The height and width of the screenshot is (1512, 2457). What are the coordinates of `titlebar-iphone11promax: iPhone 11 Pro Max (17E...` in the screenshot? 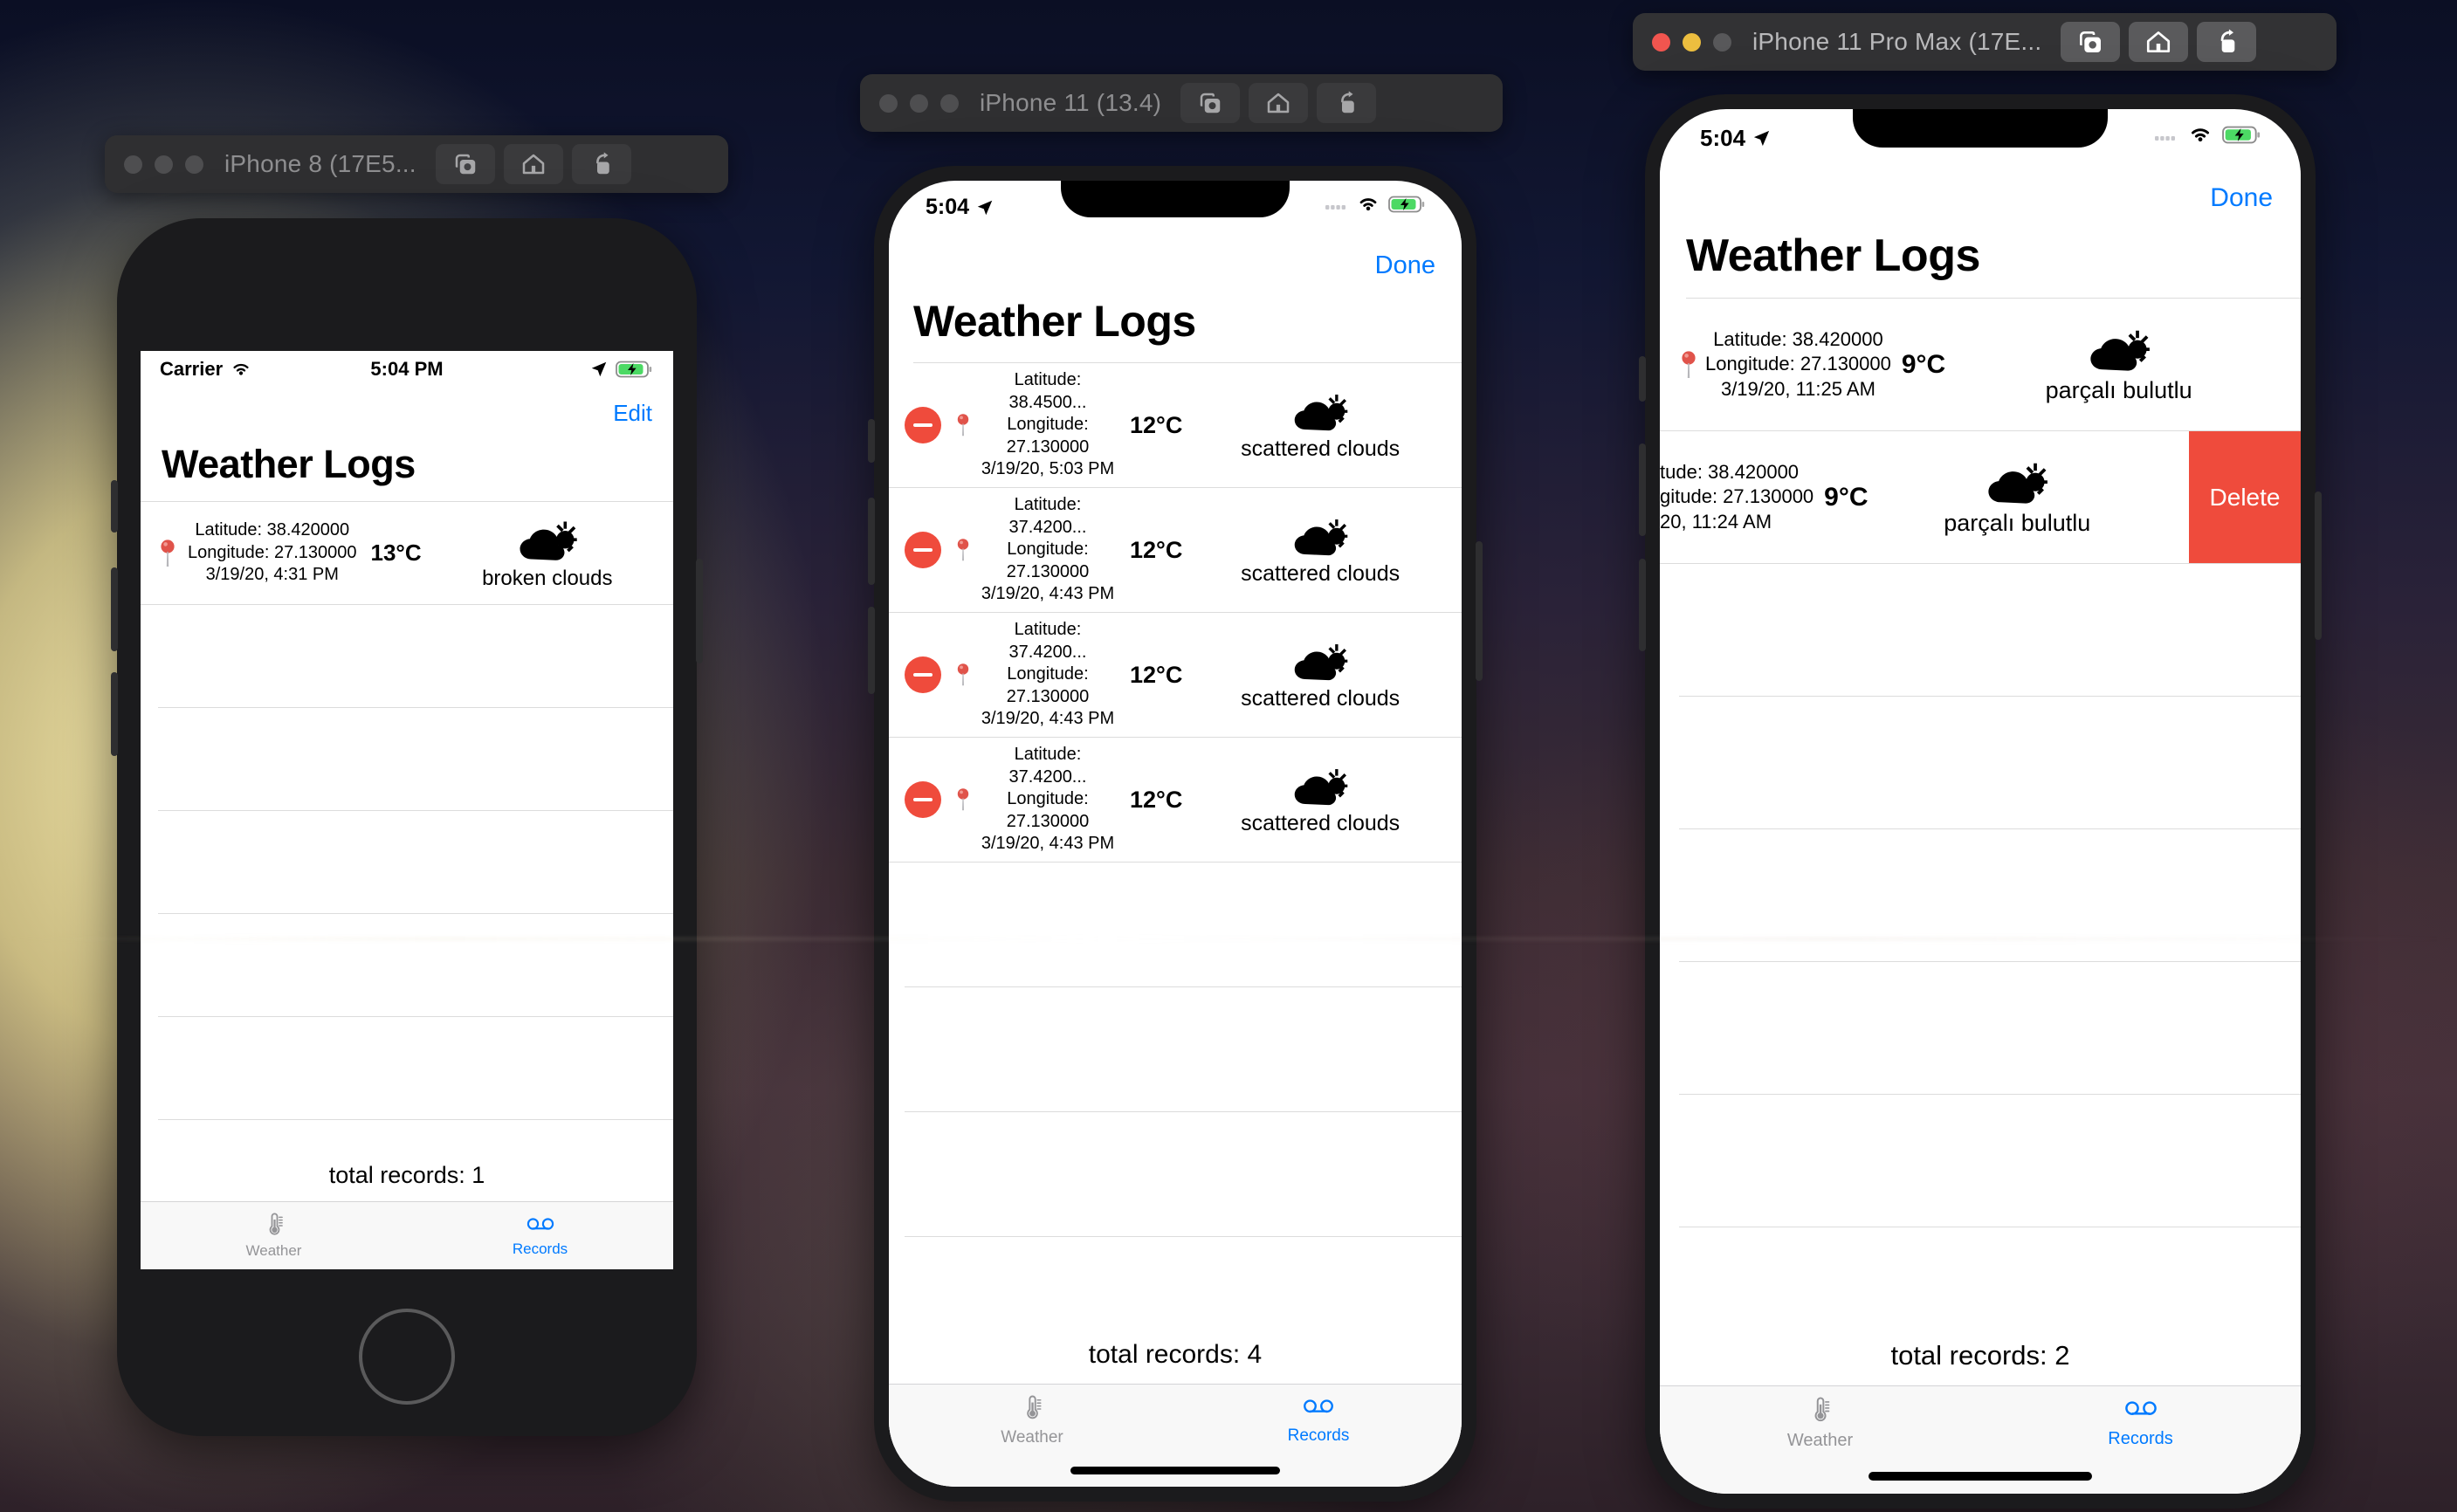 It's located at (1985, 42).